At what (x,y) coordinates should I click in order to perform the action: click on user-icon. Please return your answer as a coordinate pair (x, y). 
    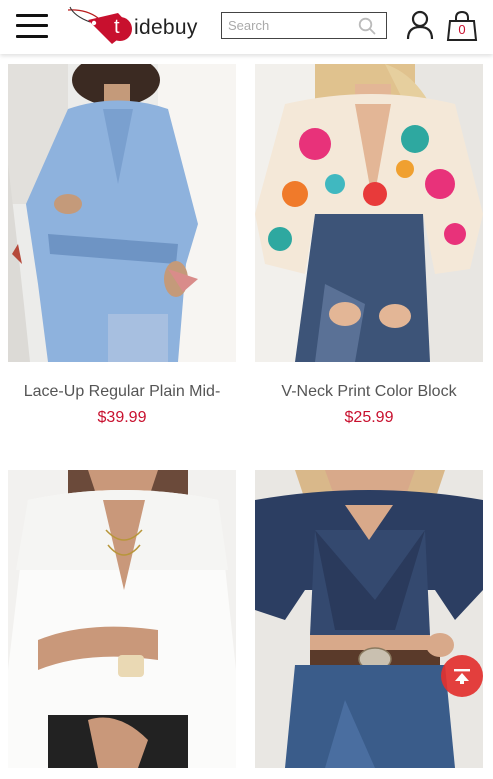
    Looking at the image, I should click on (420, 25).